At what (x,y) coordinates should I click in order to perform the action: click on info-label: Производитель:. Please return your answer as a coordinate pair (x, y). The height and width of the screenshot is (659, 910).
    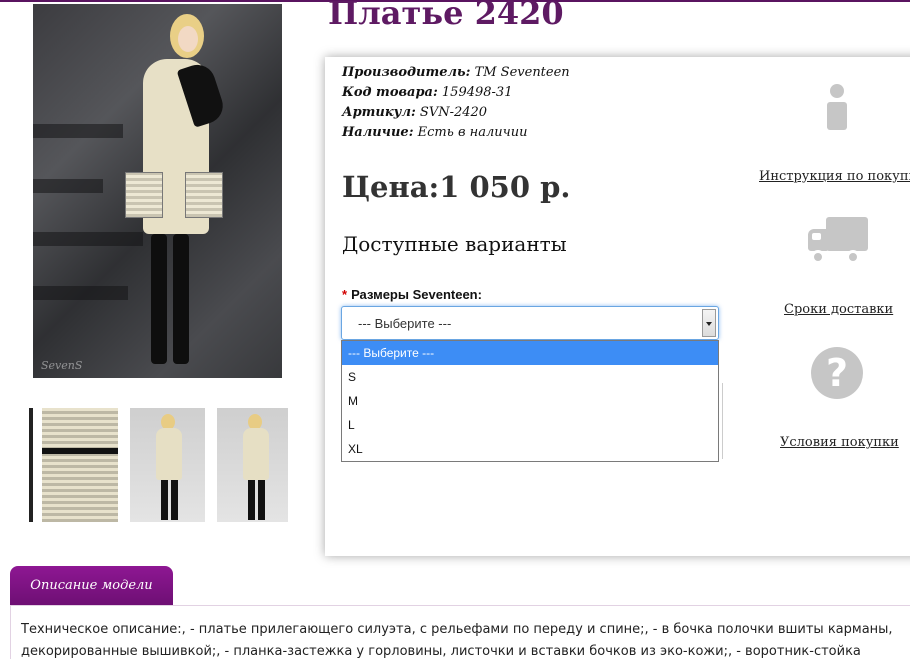
    Looking at the image, I should click on (406, 72).